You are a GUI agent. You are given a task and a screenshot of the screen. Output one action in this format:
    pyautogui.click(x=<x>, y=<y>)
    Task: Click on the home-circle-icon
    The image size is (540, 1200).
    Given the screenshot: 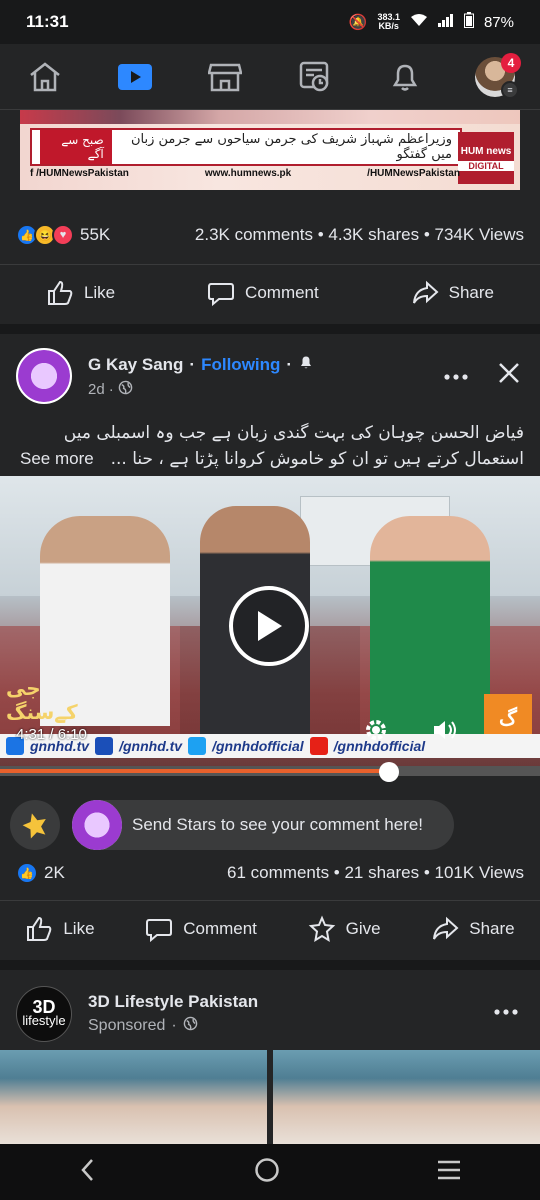 What is the action you would take?
    pyautogui.click(x=267, y=1172)
    